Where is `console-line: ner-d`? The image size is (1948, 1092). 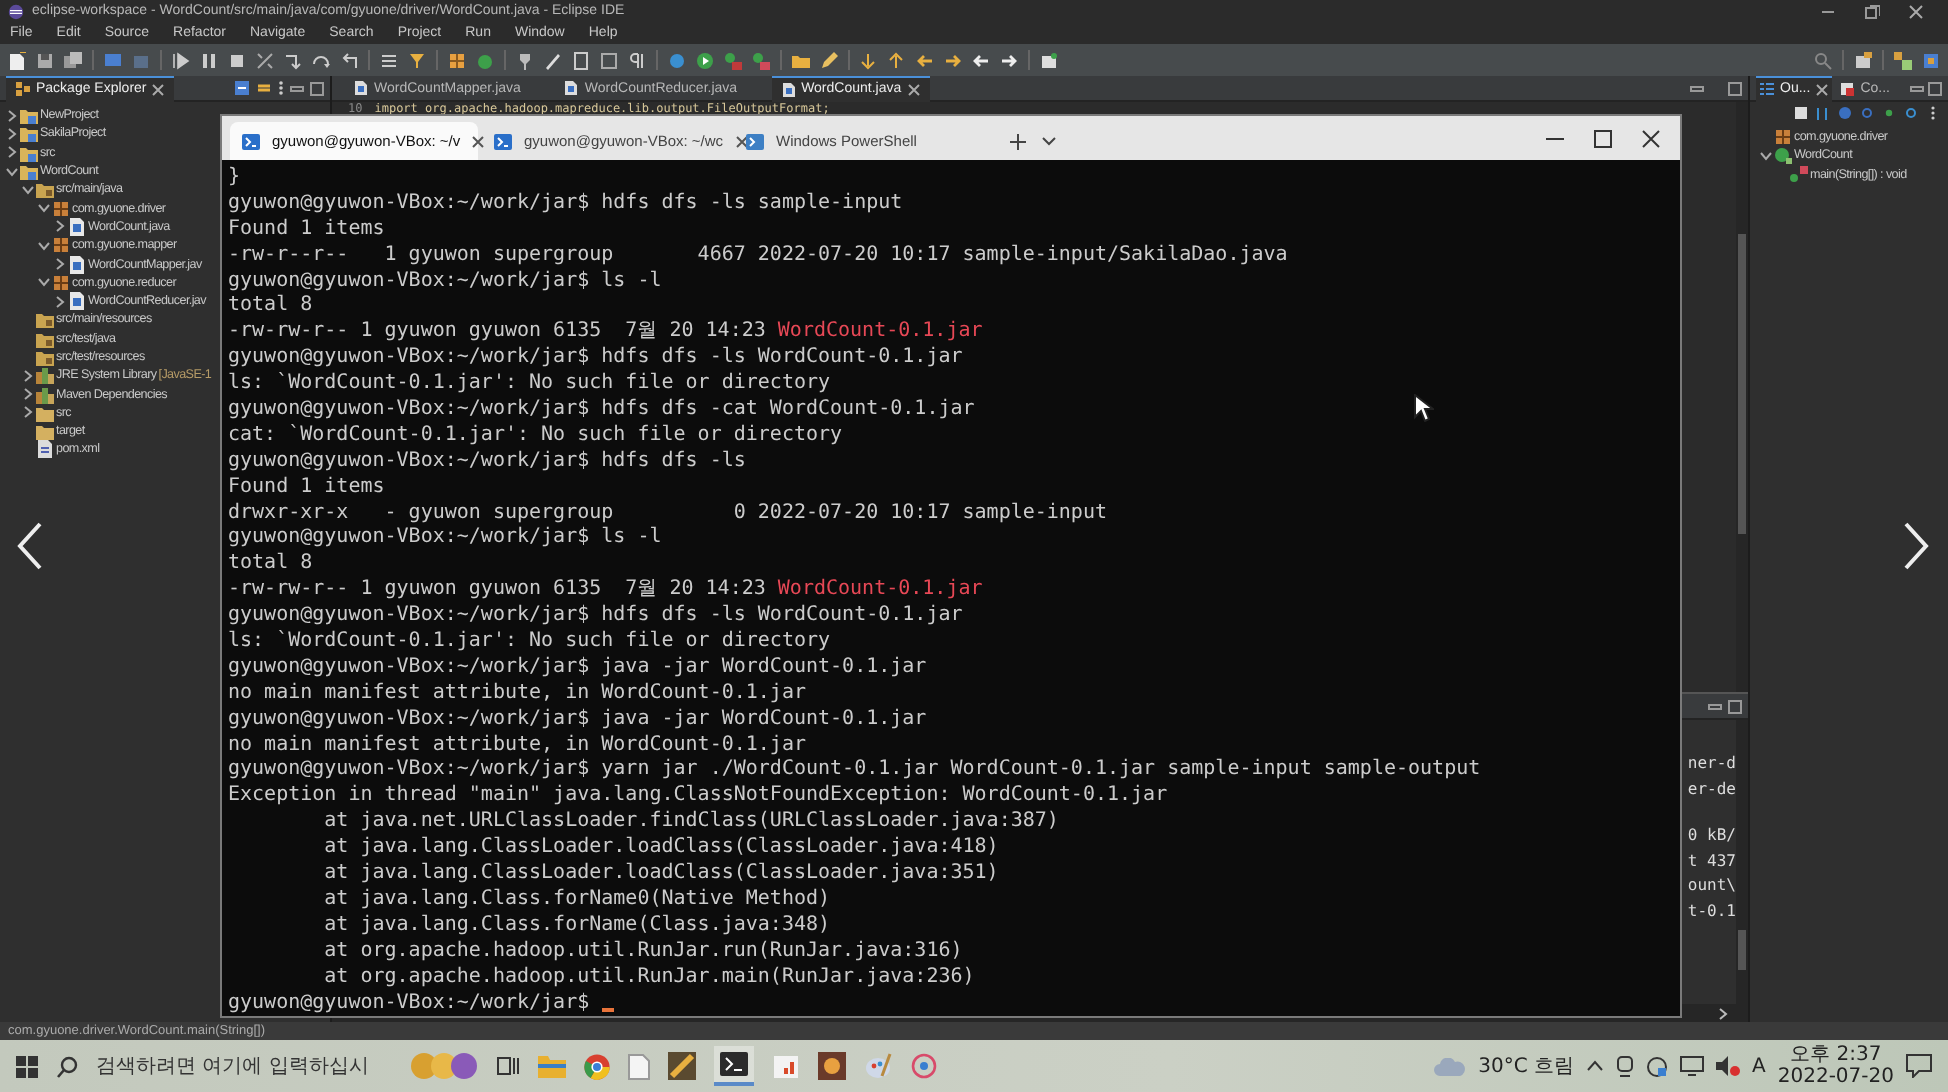 console-line: ner-d is located at coordinates (1711, 764).